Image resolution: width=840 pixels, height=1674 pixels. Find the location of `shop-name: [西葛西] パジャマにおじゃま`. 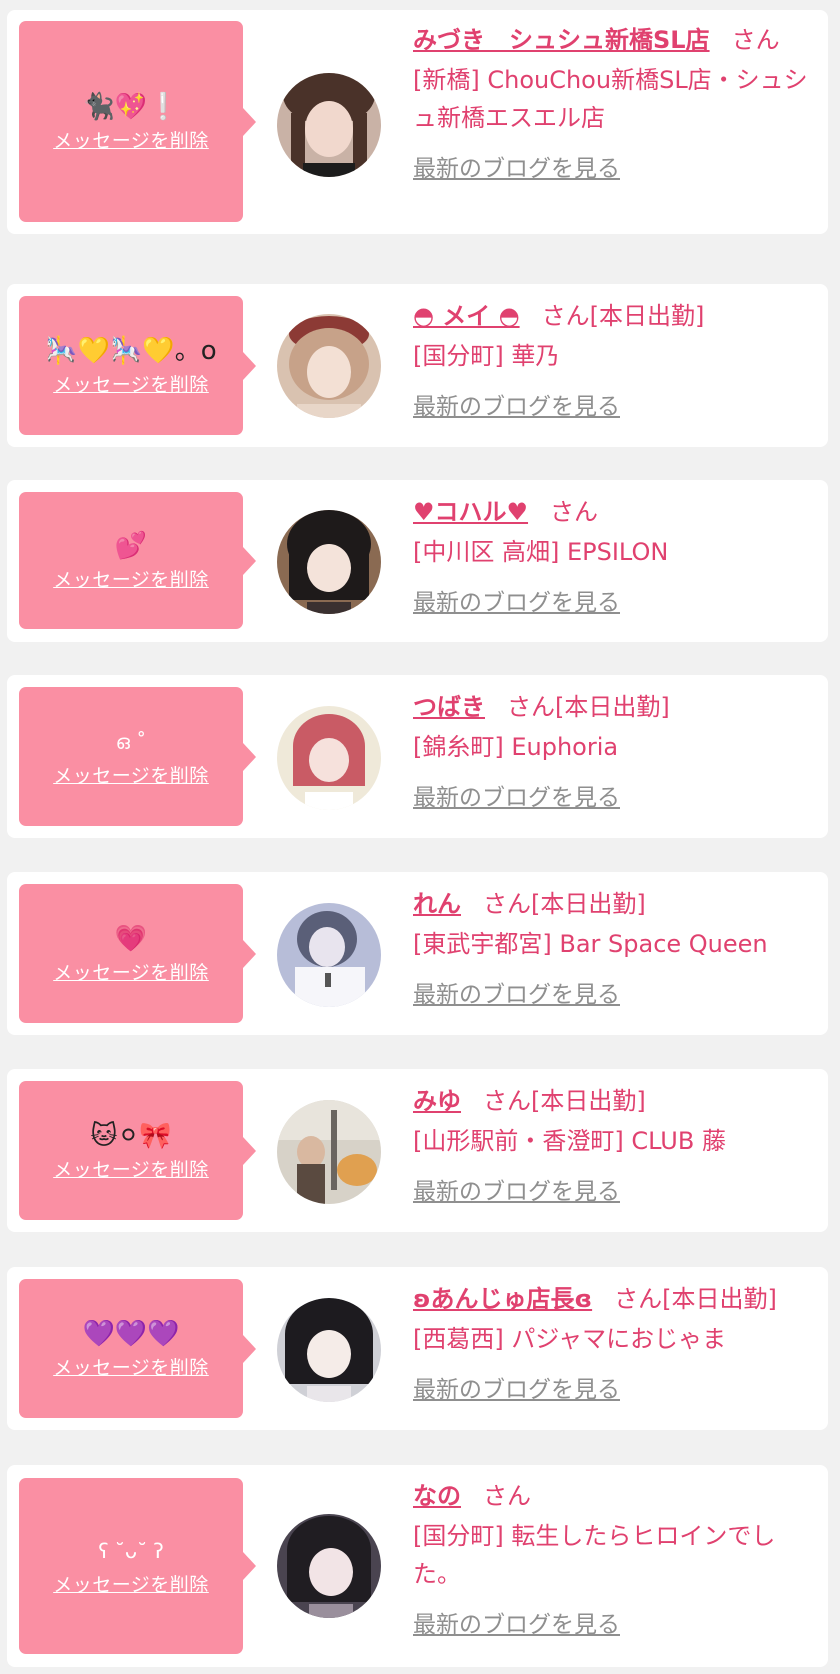

shop-name: [西葛西] パジャマにおじゃま is located at coordinates (570, 1339).